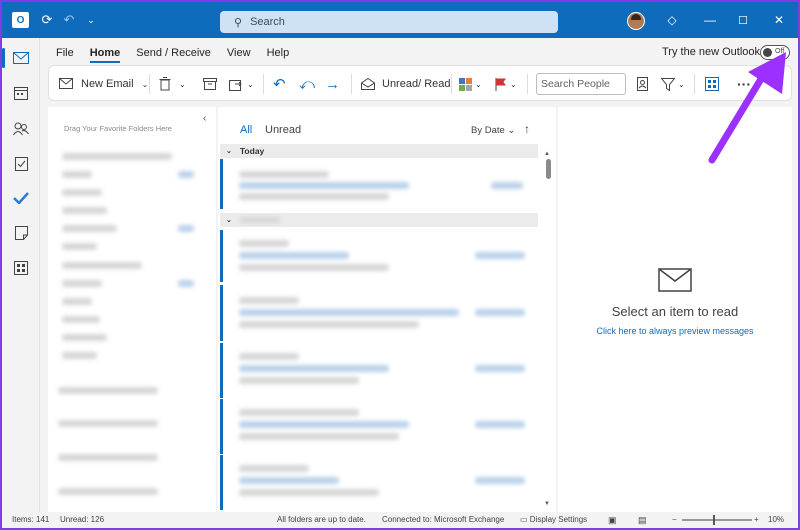 The height and width of the screenshot is (530, 800). I want to click on tab-all: All, so click(246, 130).